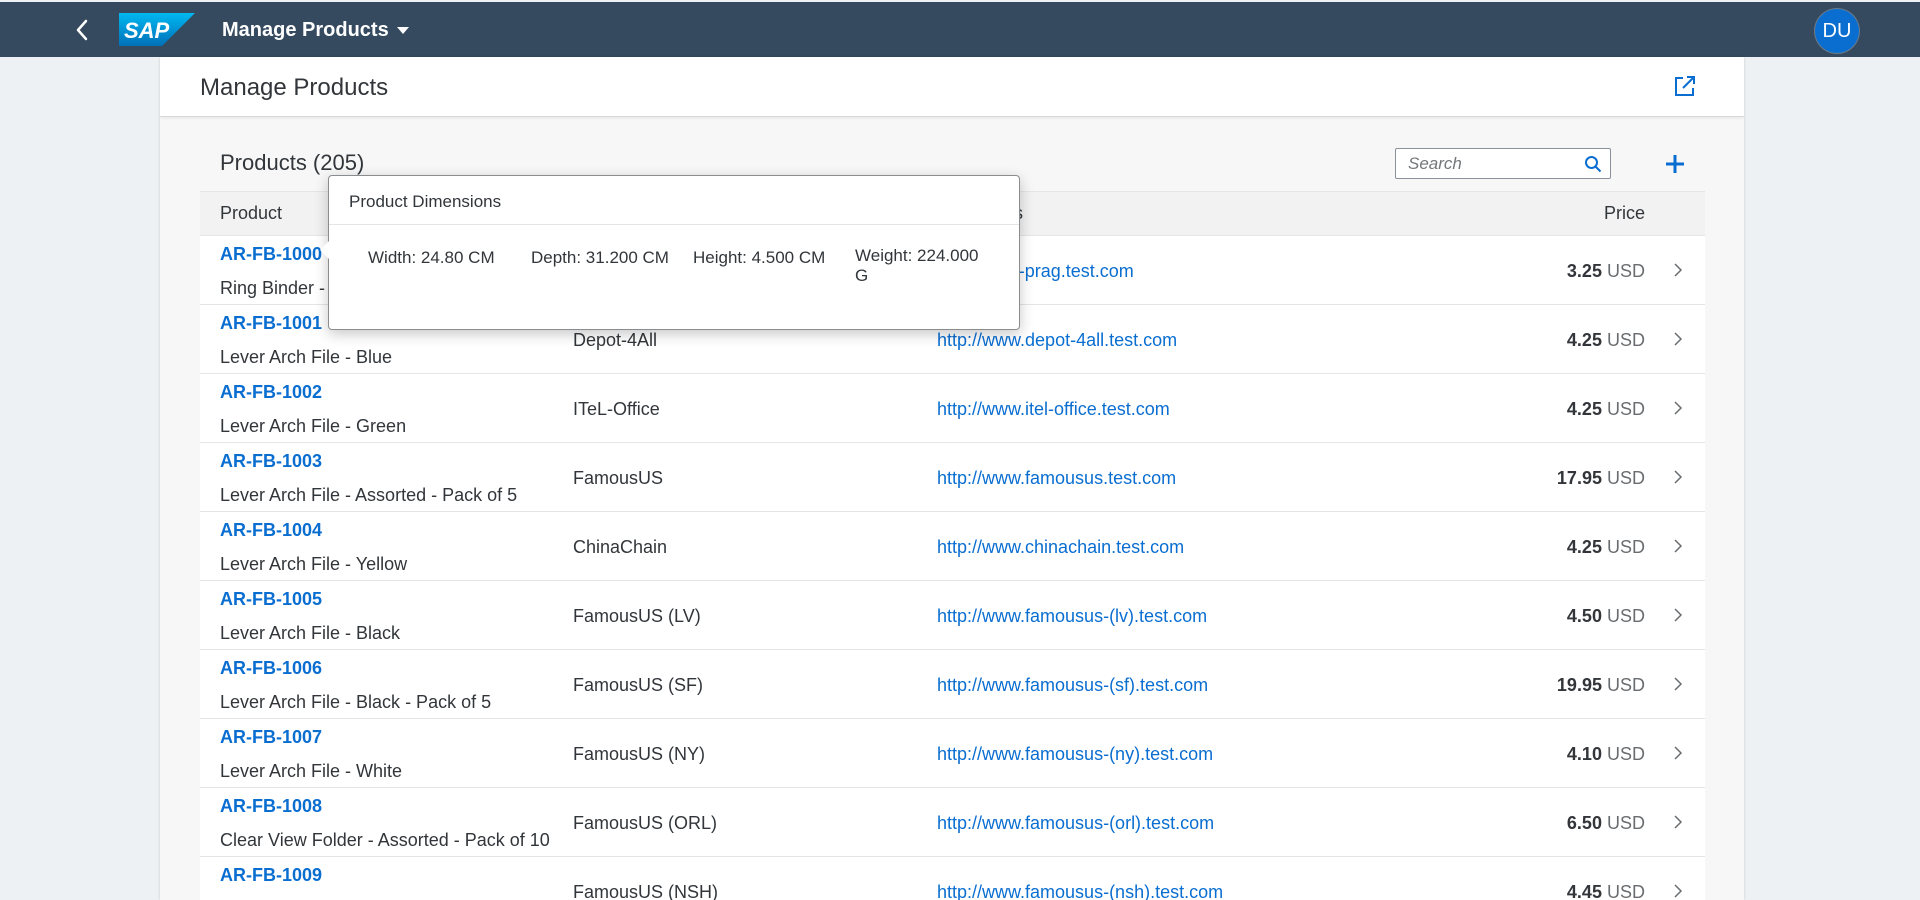 This screenshot has width=1920, height=900. I want to click on supplier-name: FamousUS, so click(618, 478).